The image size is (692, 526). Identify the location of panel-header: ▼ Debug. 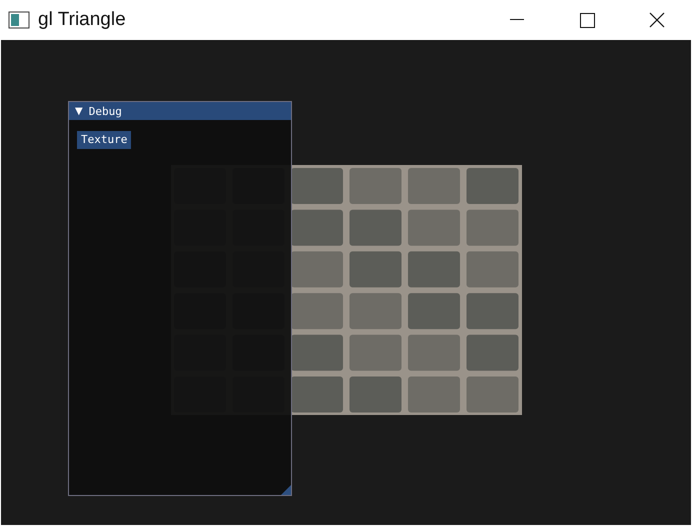
(180, 111).